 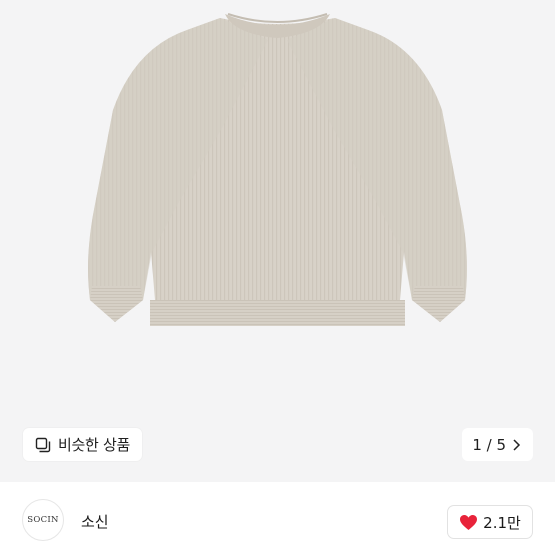 I want to click on like-button: 2.1만, so click(x=490, y=522).